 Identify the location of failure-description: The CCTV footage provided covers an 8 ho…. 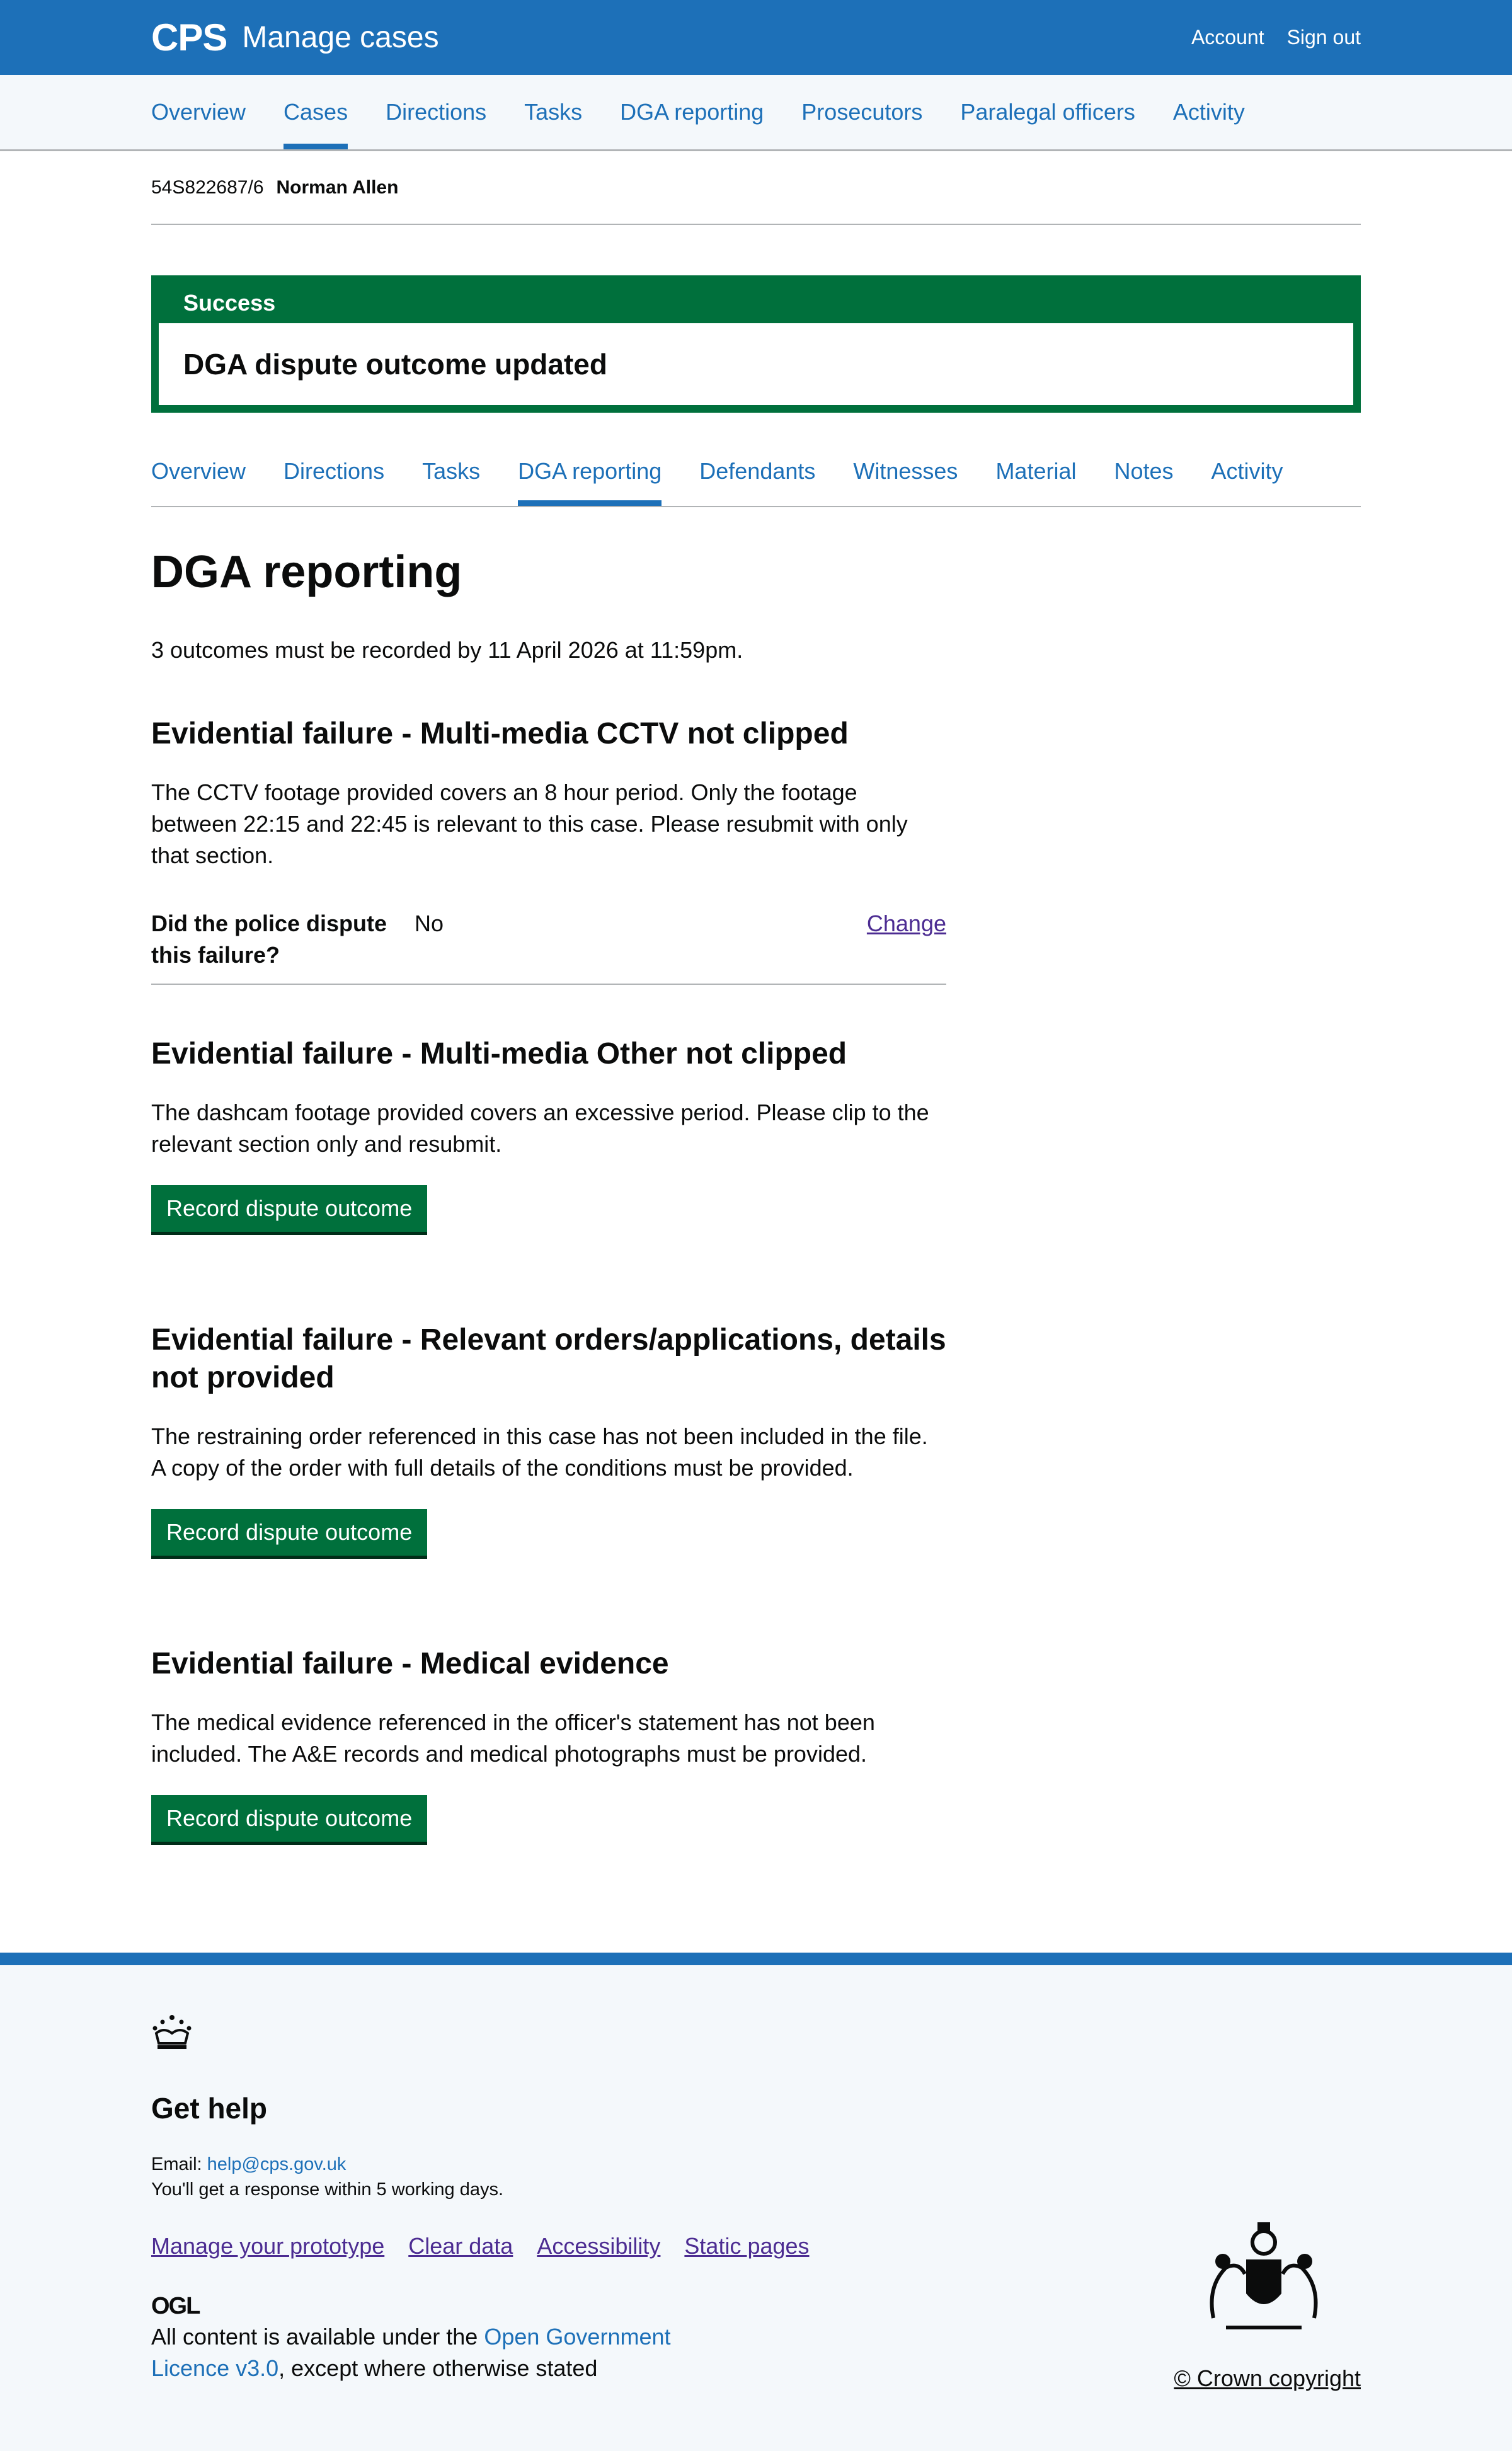
(529, 823).